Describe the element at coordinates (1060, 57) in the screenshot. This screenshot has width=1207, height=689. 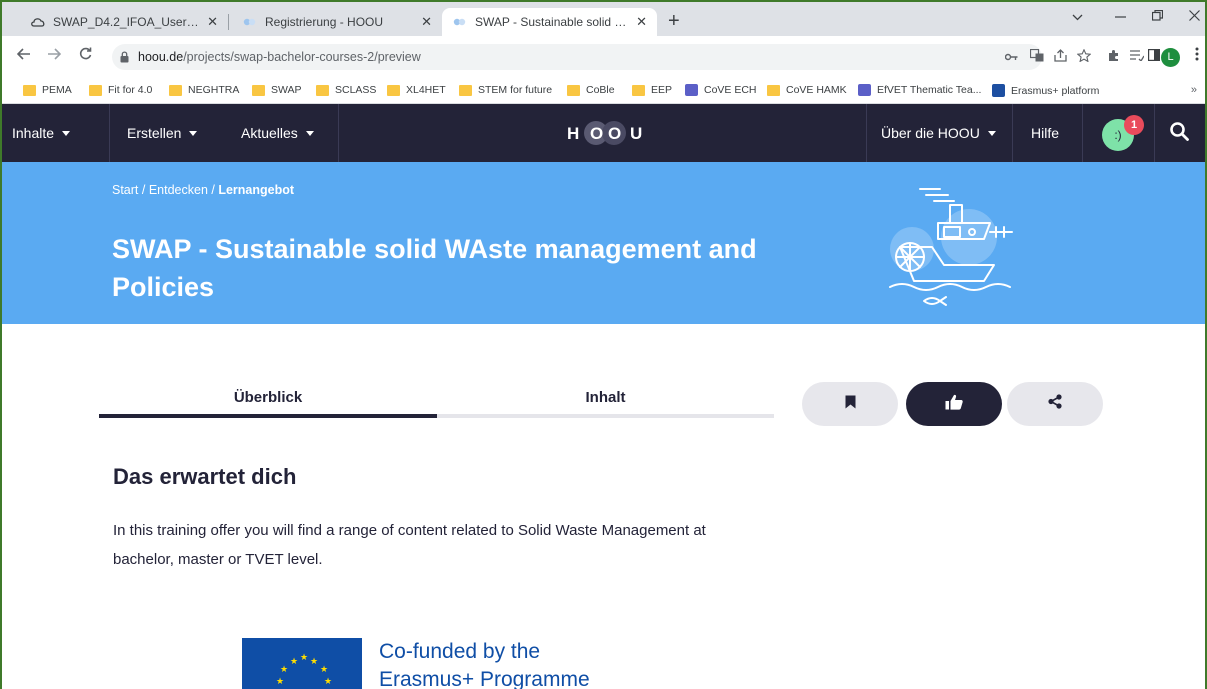
I see `share-page-icon` at that location.